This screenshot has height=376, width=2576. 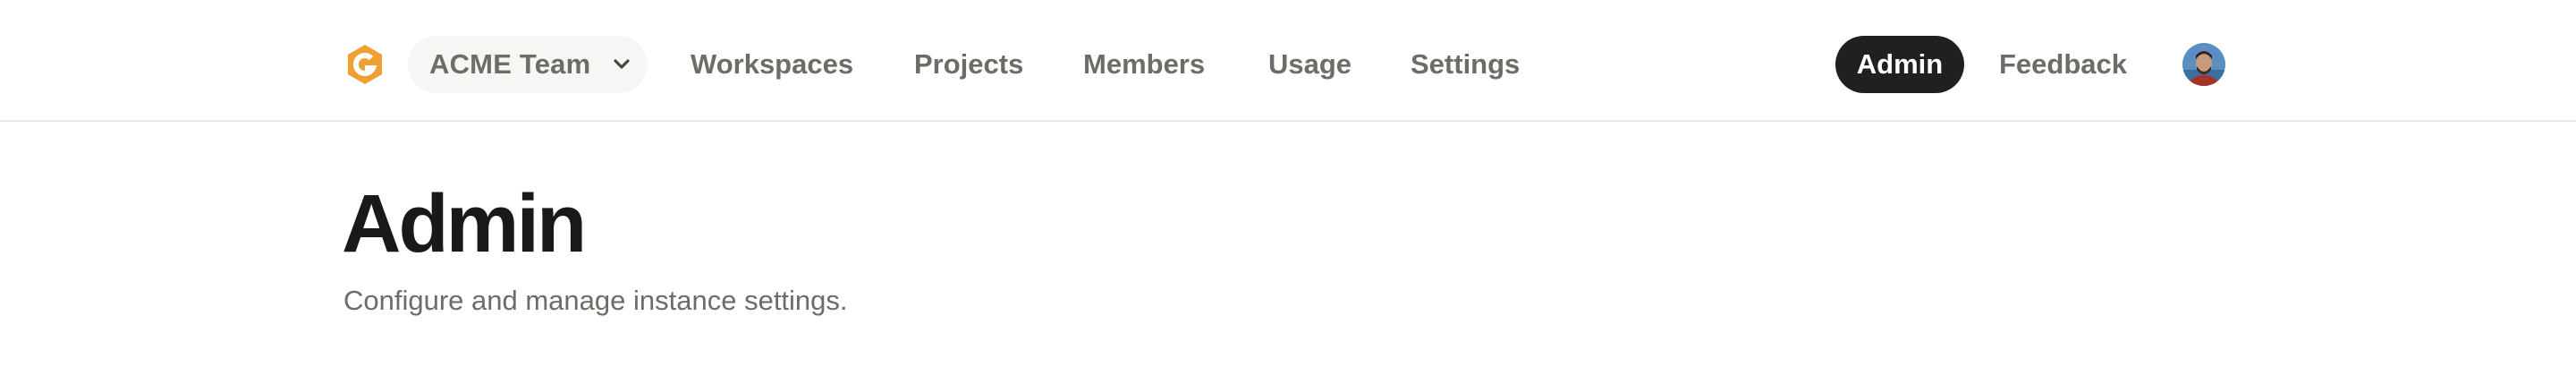 I want to click on chevron-down-icon, so click(x=622, y=64).